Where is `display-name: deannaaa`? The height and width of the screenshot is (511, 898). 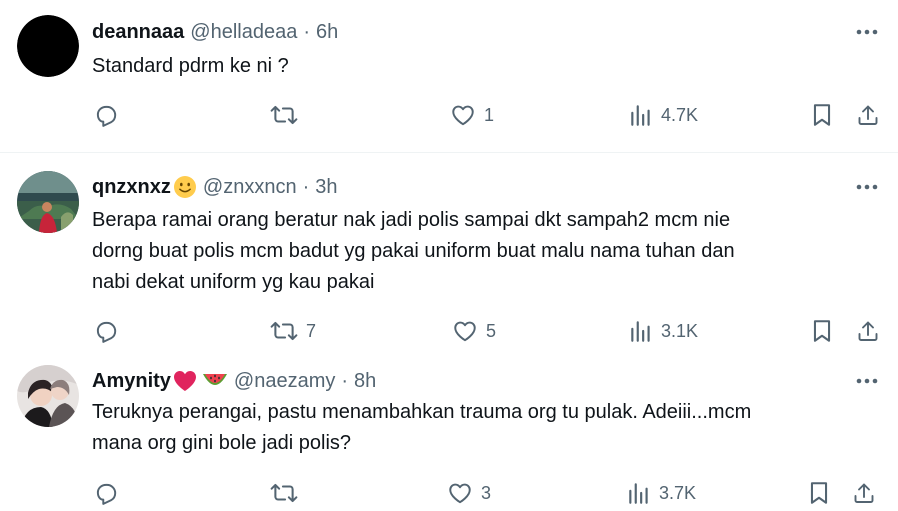 display-name: deannaaa is located at coordinates (138, 32).